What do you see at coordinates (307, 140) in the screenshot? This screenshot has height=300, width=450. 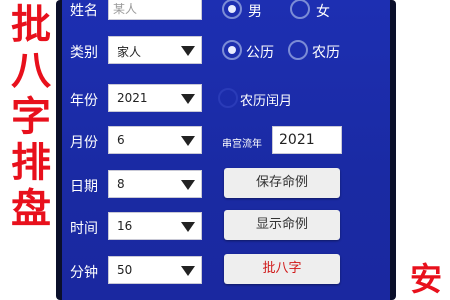 I see `palace-year-input: 2021` at bounding box center [307, 140].